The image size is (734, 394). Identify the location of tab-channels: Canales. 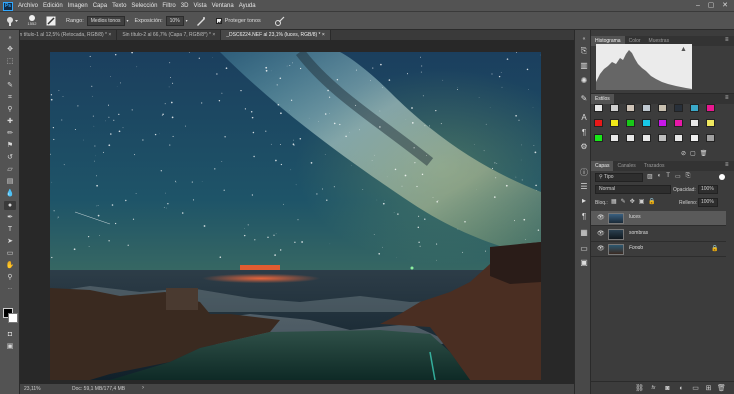
(626, 166).